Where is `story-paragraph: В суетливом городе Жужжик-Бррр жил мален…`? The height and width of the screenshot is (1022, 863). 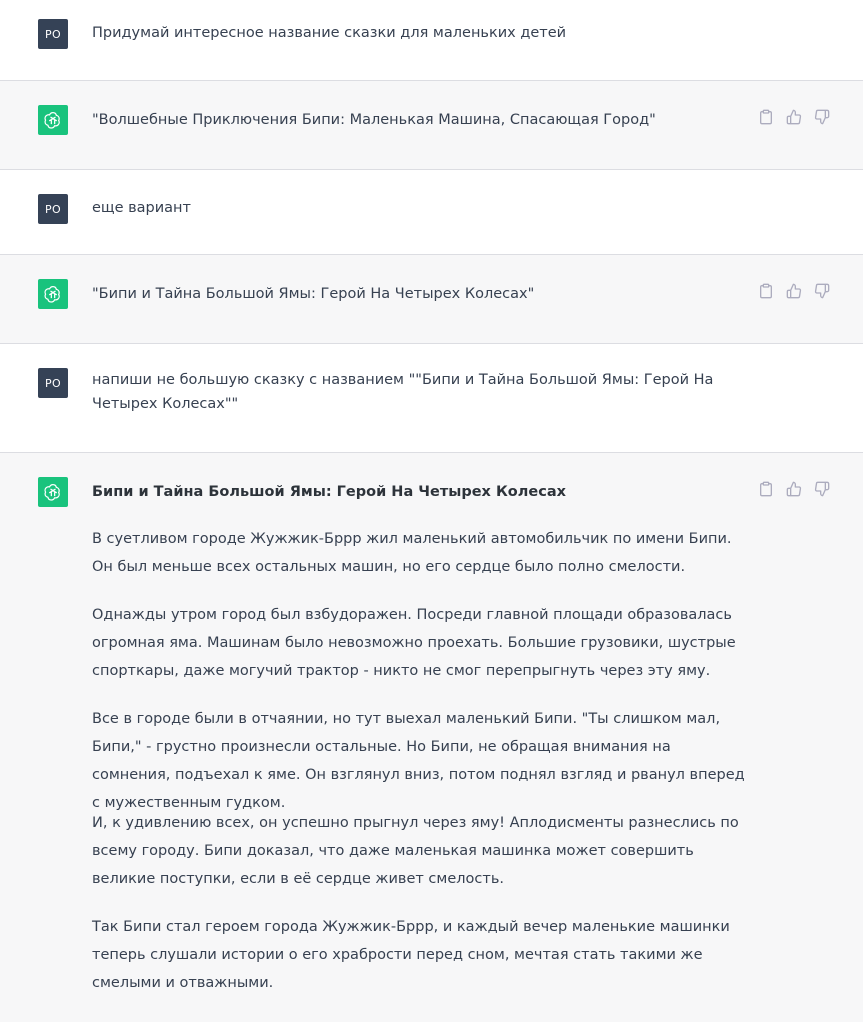
story-paragraph: В суетливом городе Жужжик-Бррр жил мален… is located at coordinates (412, 553).